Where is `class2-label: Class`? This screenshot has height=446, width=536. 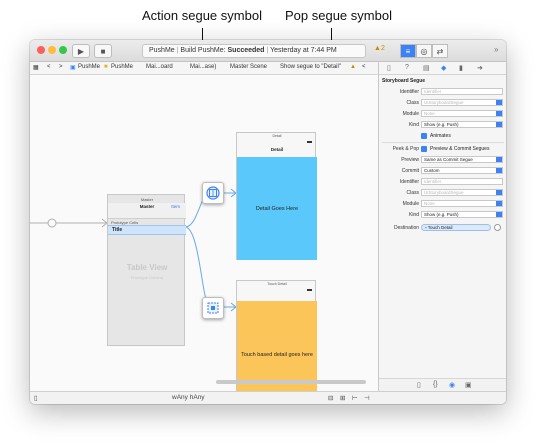
class2-label: Class is located at coordinates (412, 193).